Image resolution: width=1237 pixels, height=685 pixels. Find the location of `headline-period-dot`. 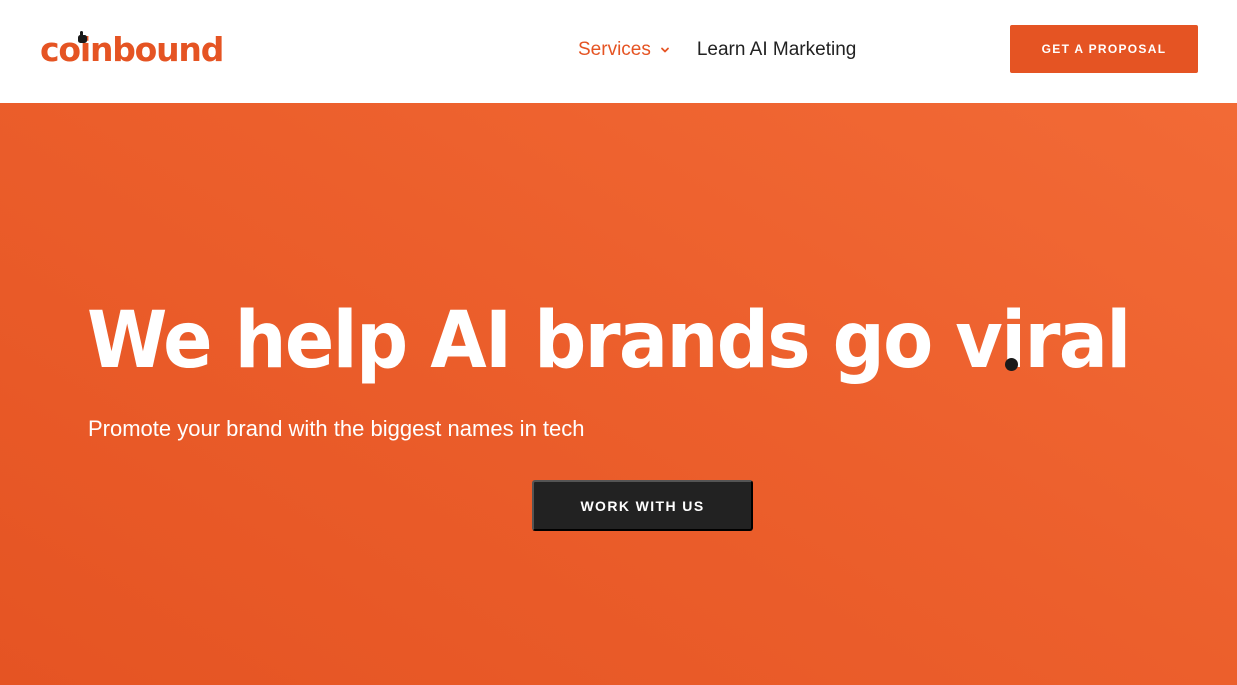

headline-period-dot is located at coordinates (1011, 364).